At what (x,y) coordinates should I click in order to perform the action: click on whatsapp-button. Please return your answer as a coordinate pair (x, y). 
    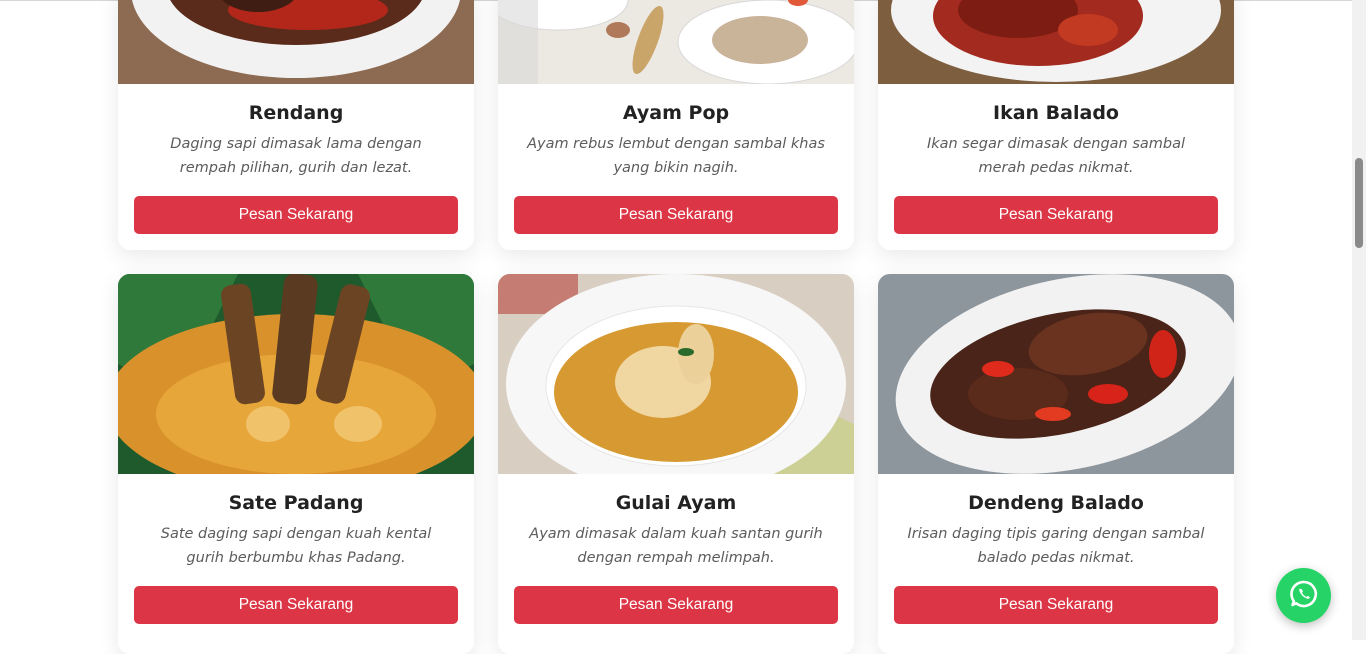
    Looking at the image, I should click on (1303, 595).